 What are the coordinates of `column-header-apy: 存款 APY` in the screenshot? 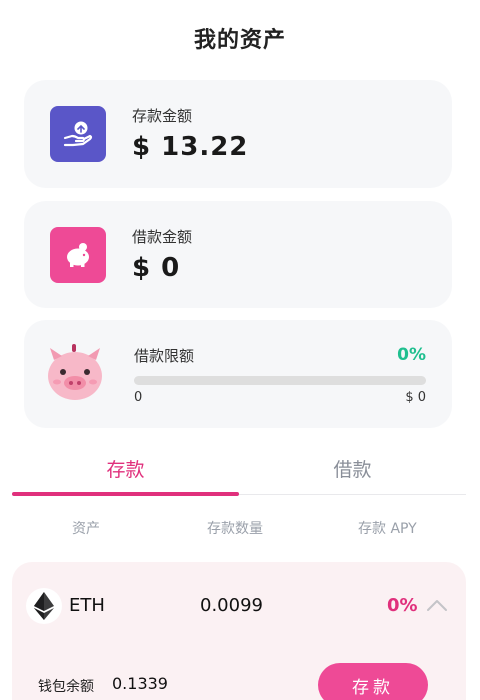 It's located at (387, 529).